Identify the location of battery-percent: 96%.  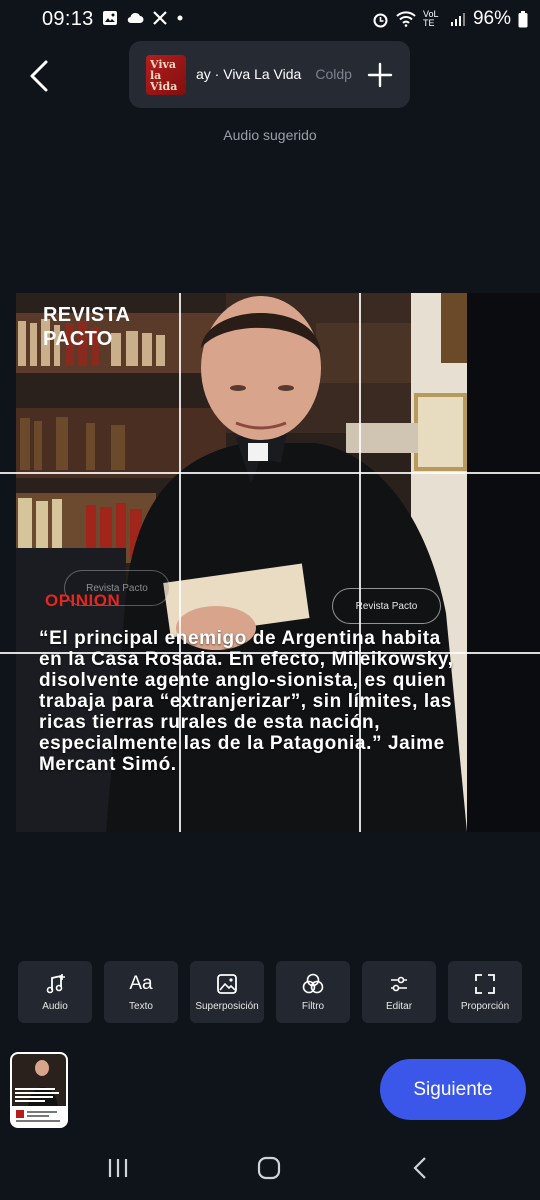
(491, 18).